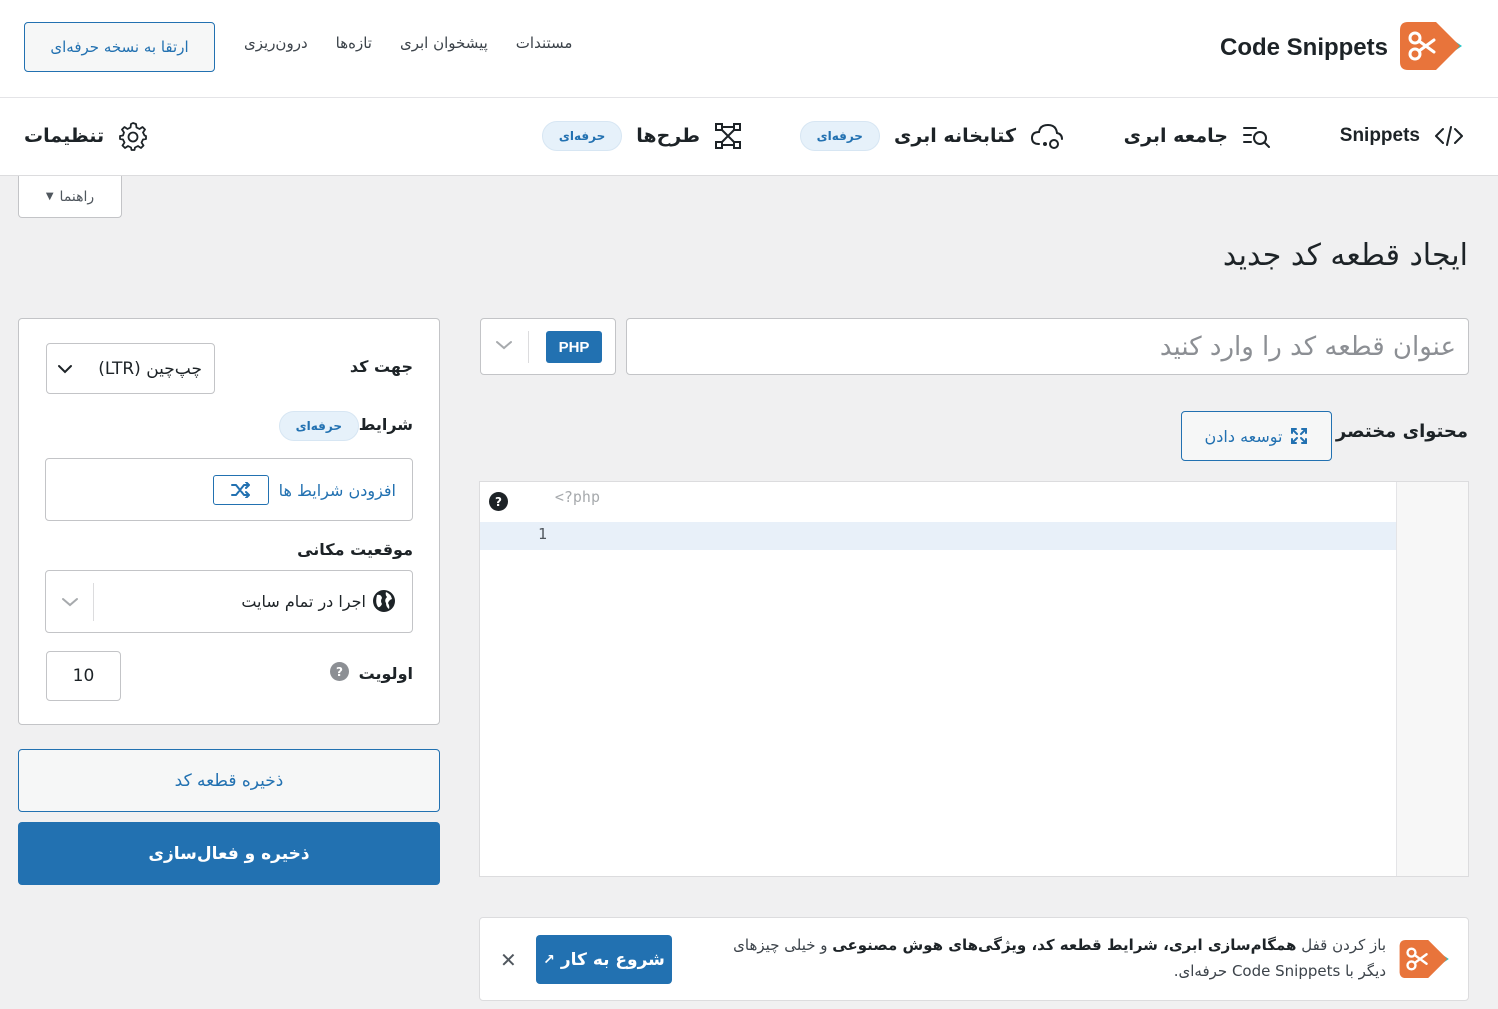 This screenshot has width=1498, height=1009. Describe the element at coordinates (83, 676) in the screenshot. I see `priority-input` at that location.